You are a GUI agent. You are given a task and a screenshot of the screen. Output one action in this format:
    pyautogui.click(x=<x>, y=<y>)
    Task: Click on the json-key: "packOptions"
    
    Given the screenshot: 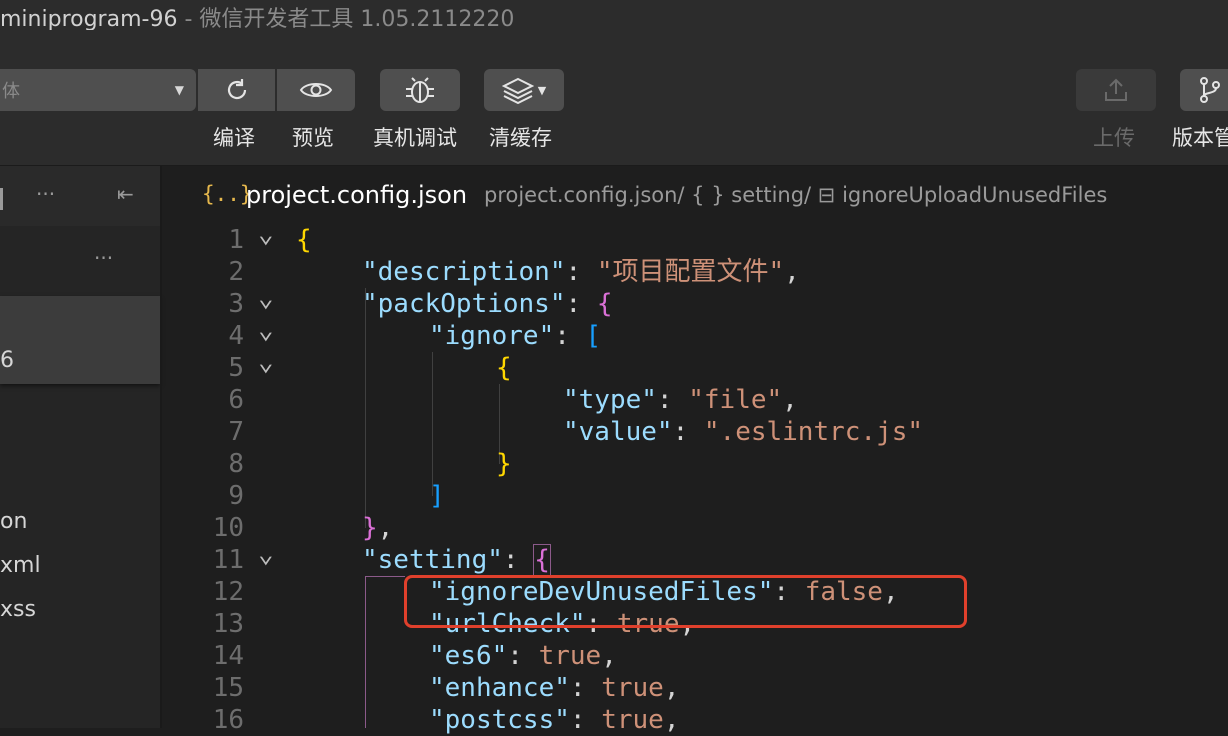 What is the action you would take?
    pyautogui.click(x=464, y=304)
    